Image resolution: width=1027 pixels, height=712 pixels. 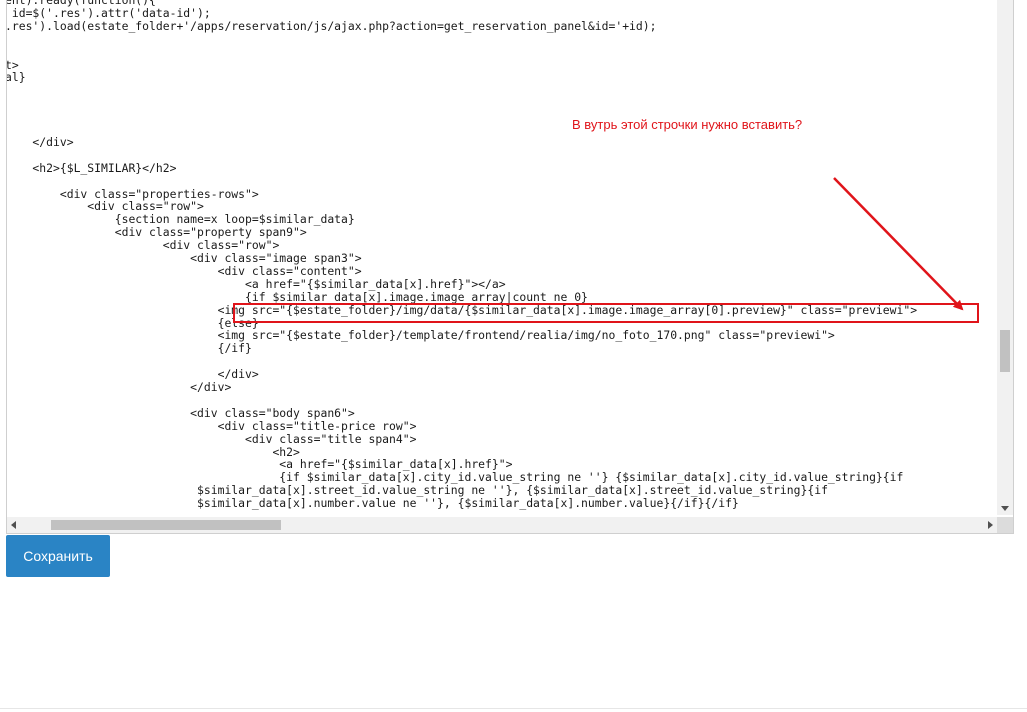 What do you see at coordinates (687, 124) in the screenshot?
I see `annotation-note: В вутрь этой строчки нужно вставить?` at bounding box center [687, 124].